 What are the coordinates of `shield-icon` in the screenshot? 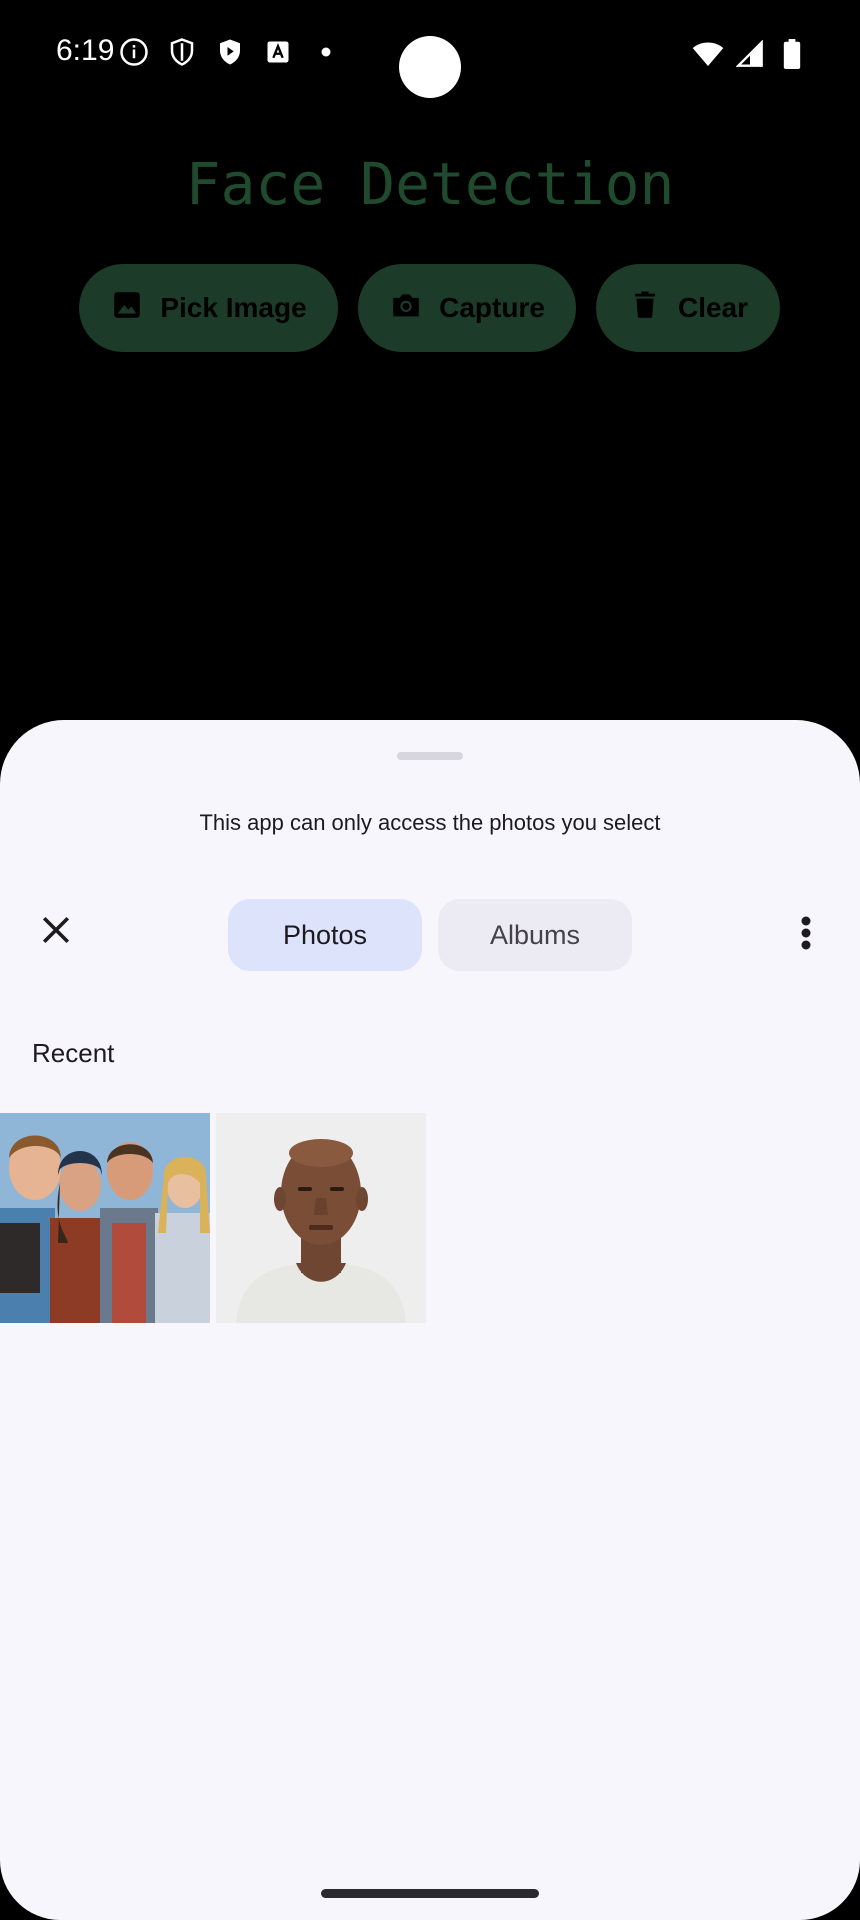 It's located at (182, 52).